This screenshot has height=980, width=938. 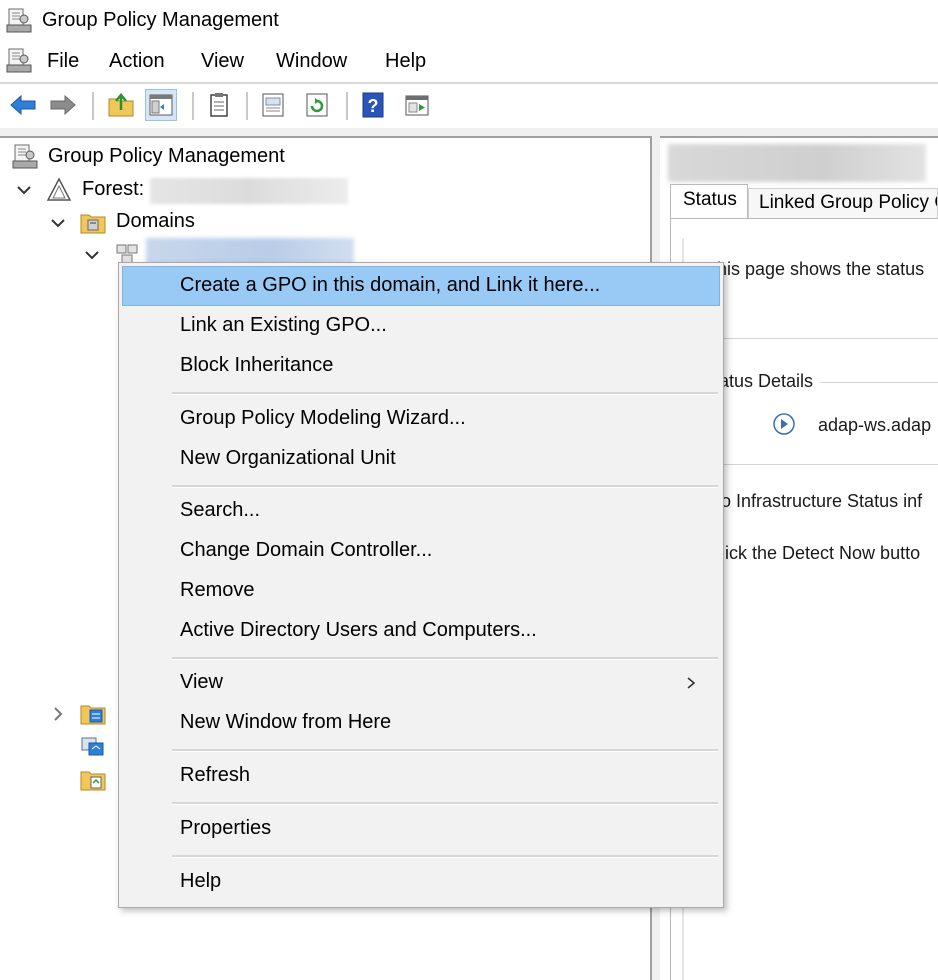 I want to click on window-title: Group Policy Management, so click(x=160, y=20).